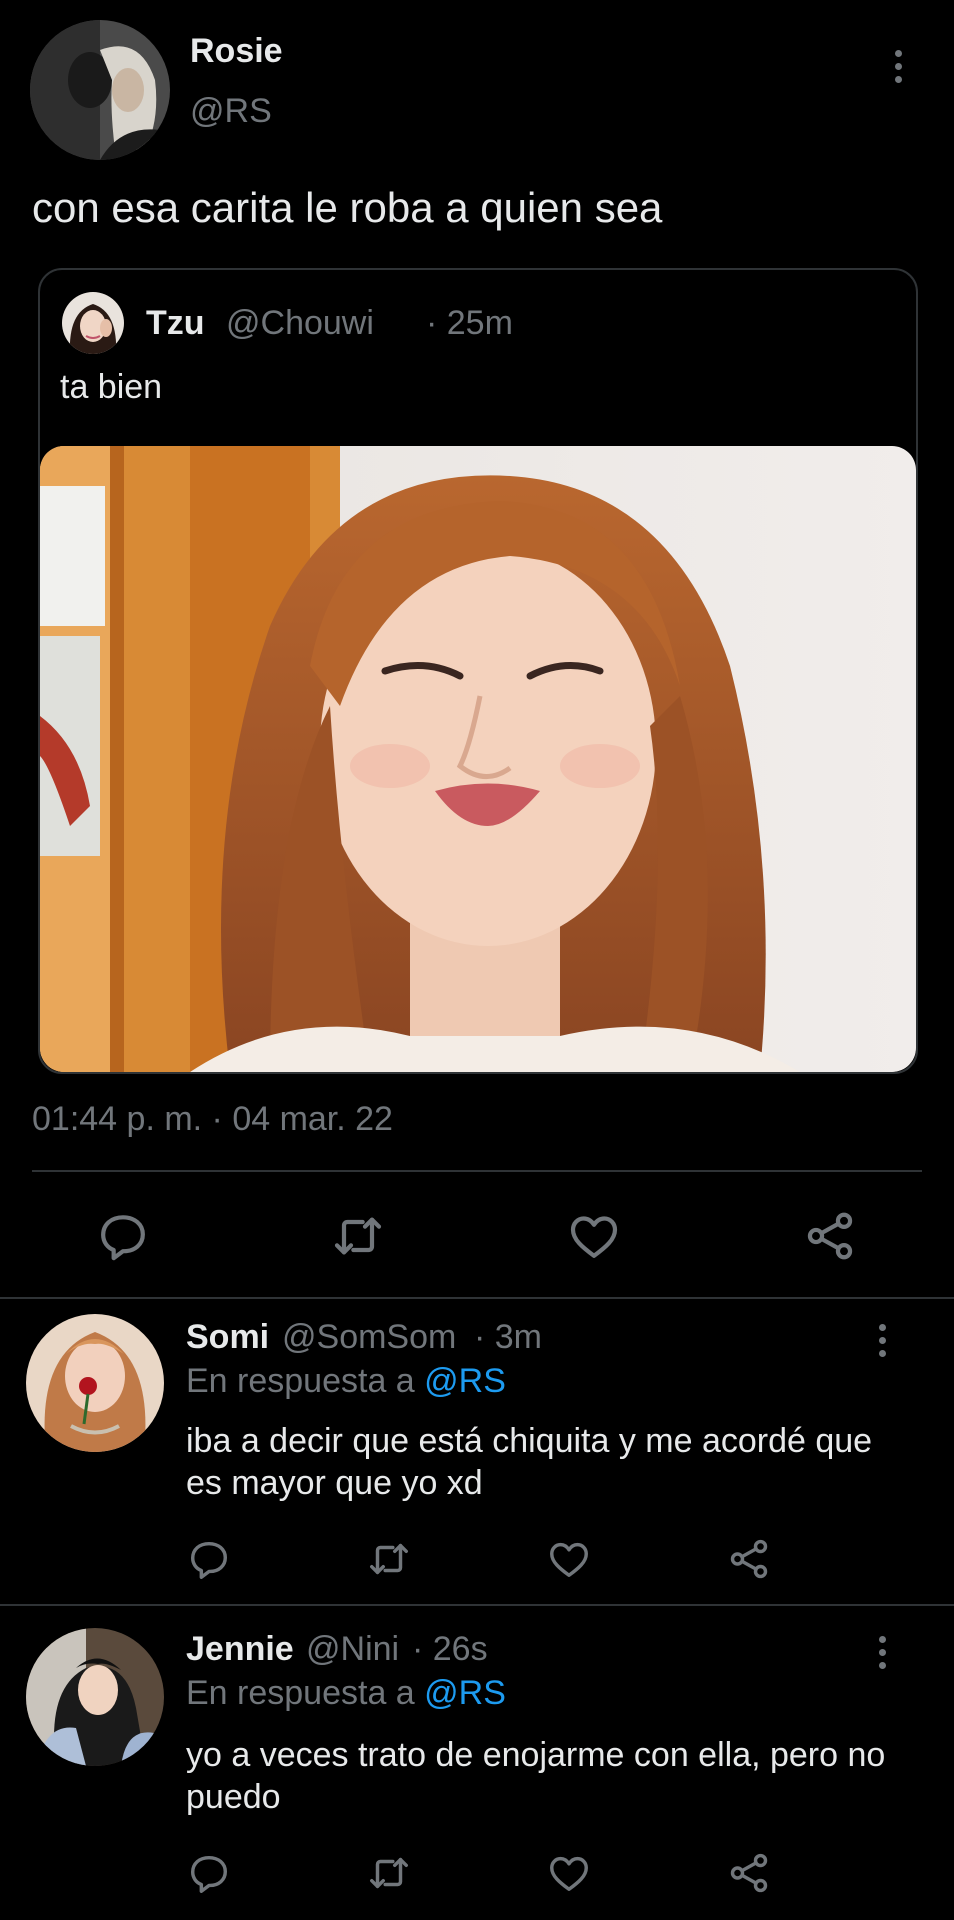  What do you see at coordinates (347, 207) in the screenshot?
I see `tweet-text: con esa carita le roba a quien sea` at bounding box center [347, 207].